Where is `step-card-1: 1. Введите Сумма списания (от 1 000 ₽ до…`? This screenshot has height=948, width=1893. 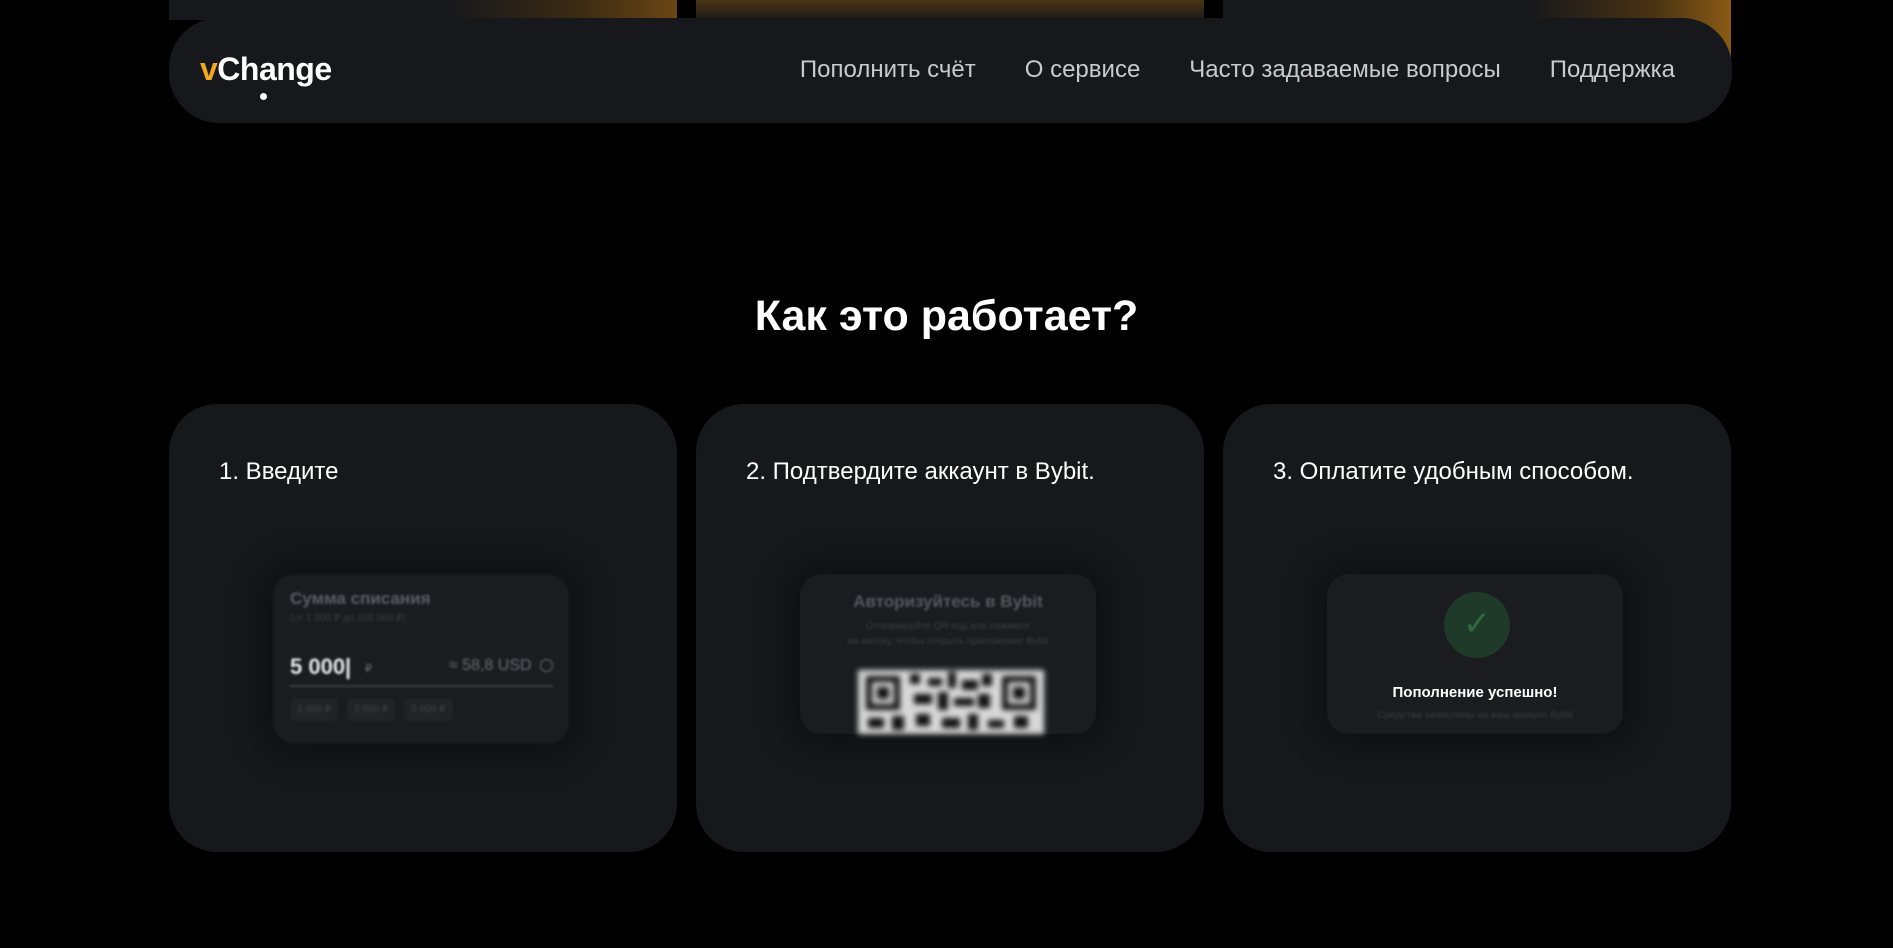
step-card-1: 1. Введите Сумма списания (от 1 000 ₽ до… is located at coordinates (423, 628).